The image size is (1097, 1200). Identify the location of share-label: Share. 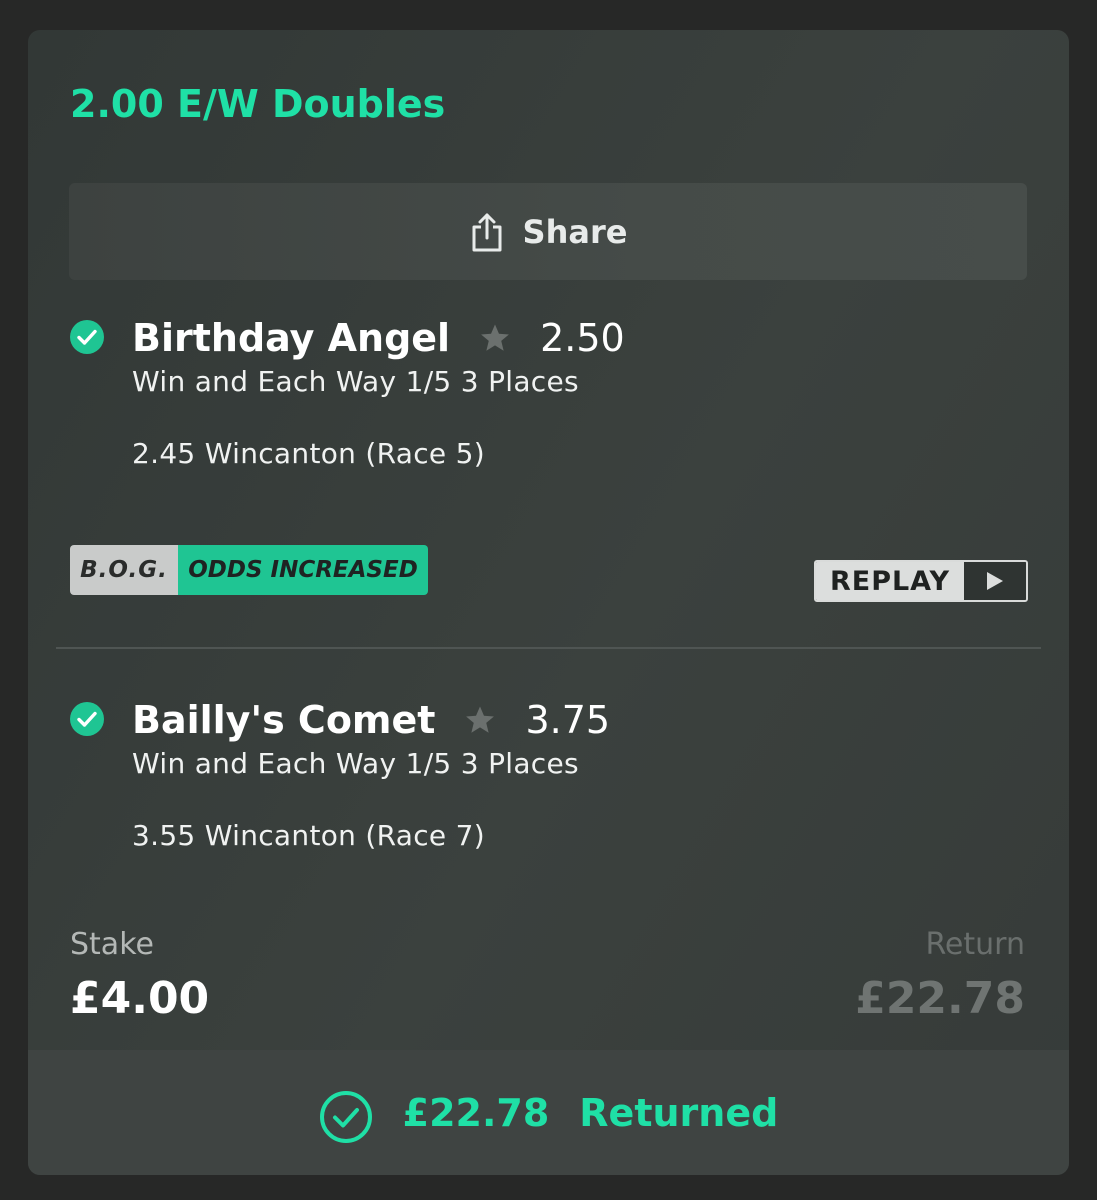
(575, 231).